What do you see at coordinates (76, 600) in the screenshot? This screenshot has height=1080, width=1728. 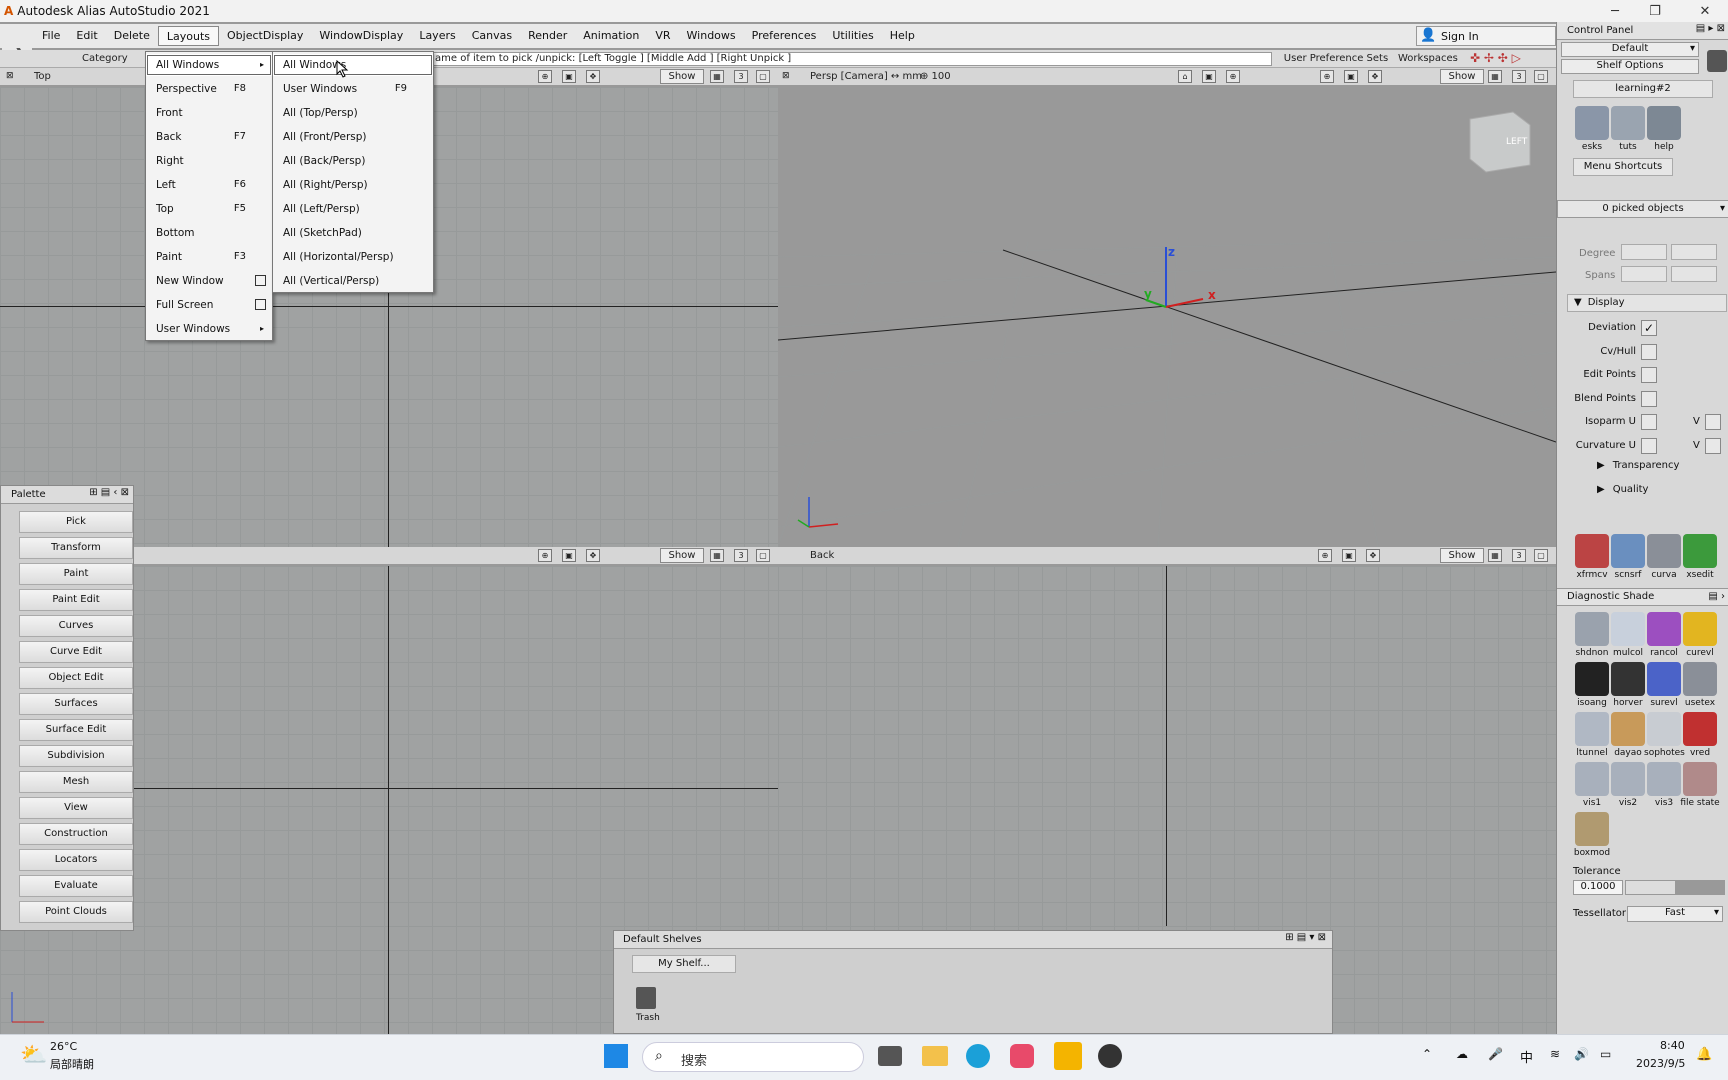 I see `palette-paint-edit-button: Paint Edit` at bounding box center [76, 600].